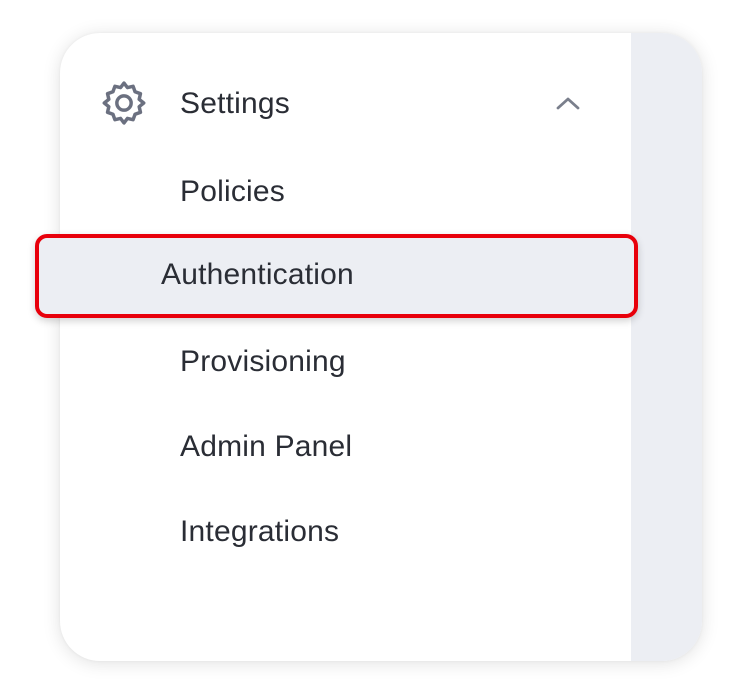  What do you see at coordinates (666, 347) in the screenshot?
I see `content-panel` at bounding box center [666, 347].